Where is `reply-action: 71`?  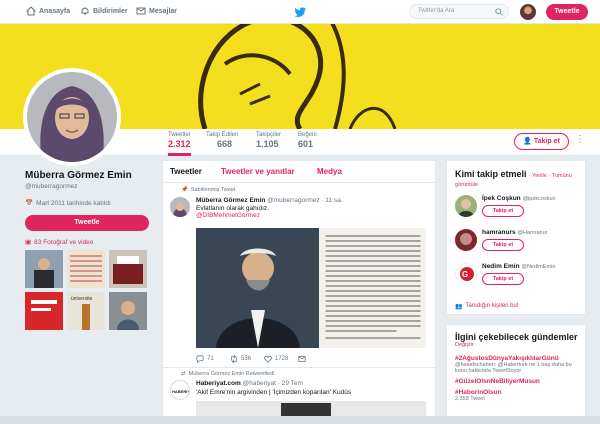
reply-action: 71 is located at coordinates (213, 359).